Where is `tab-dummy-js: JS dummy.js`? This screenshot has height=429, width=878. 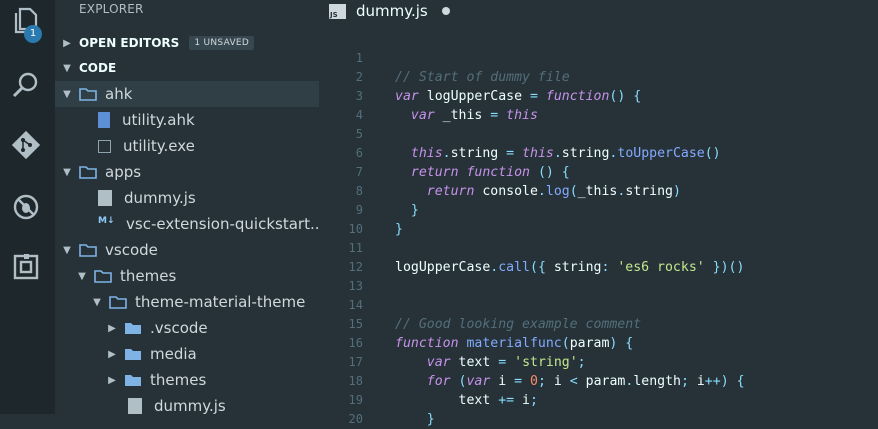
tab-dummy-js: JS dummy.js is located at coordinates (389, 11).